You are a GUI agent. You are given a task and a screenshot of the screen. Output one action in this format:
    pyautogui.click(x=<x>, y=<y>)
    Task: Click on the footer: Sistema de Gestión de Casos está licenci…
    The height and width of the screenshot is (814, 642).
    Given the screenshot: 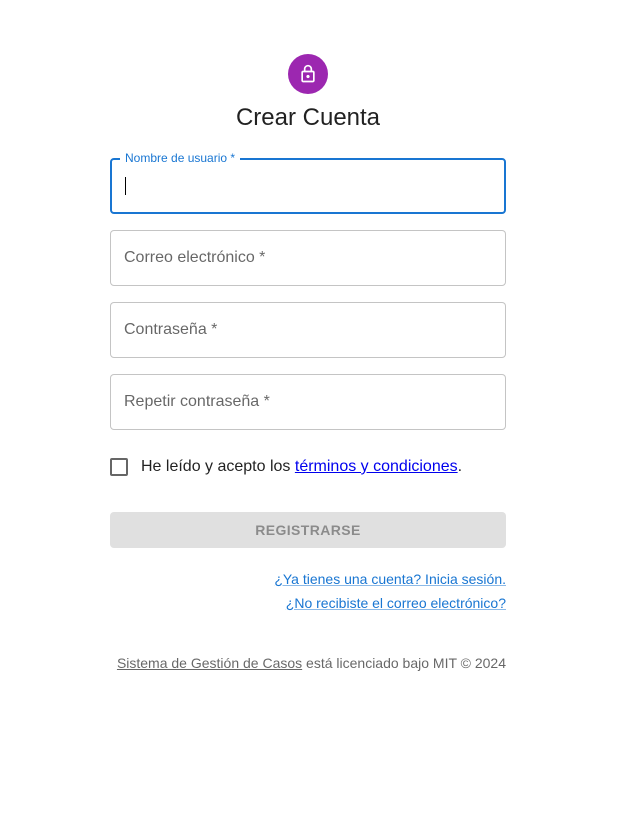 What is the action you would take?
    pyautogui.click(x=308, y=663)
    